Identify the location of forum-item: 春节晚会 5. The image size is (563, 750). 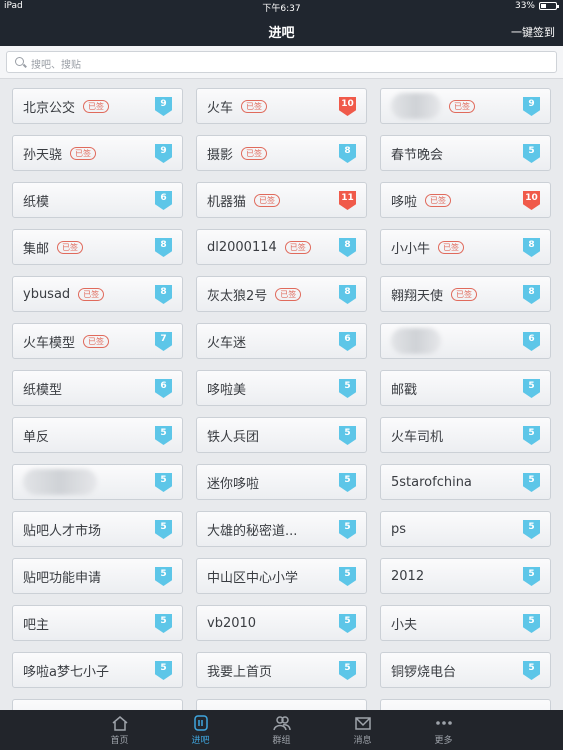
(465, 153).